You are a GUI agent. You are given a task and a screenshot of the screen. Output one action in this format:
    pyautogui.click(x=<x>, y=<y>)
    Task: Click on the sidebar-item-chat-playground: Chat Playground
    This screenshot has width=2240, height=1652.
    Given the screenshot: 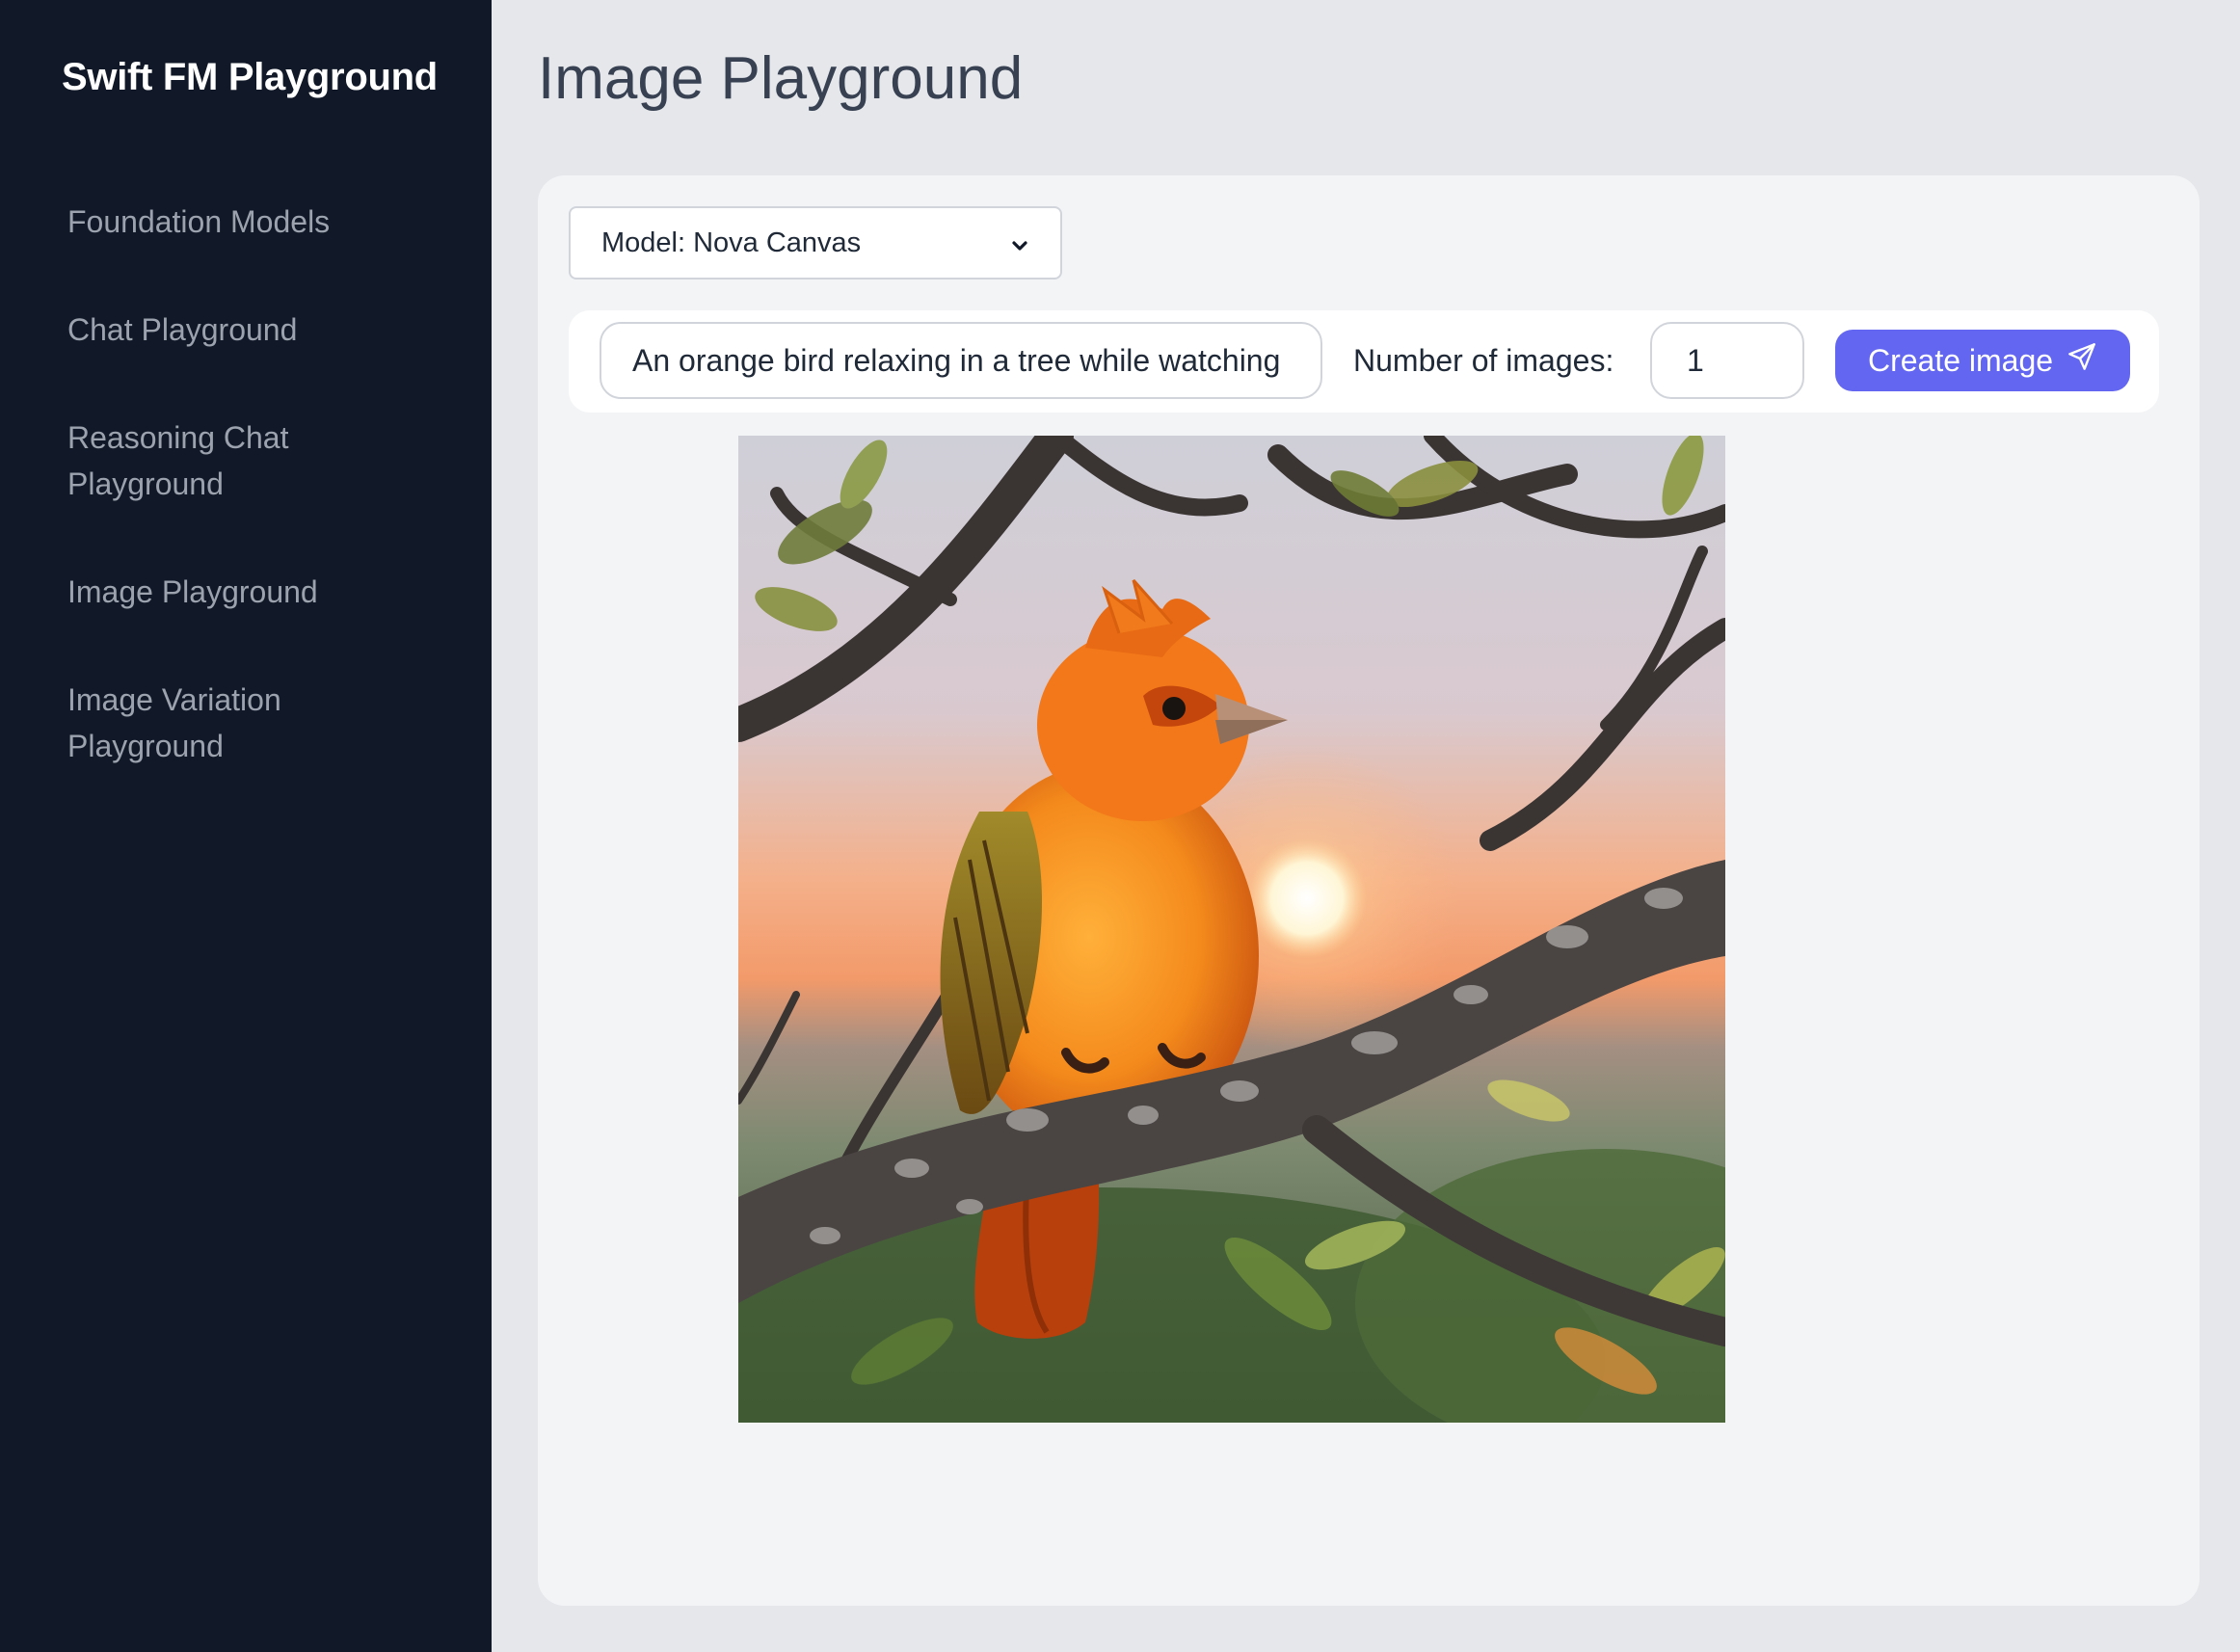 What is the action you would take?
    pyautogui.click(x=260, y=329)
    